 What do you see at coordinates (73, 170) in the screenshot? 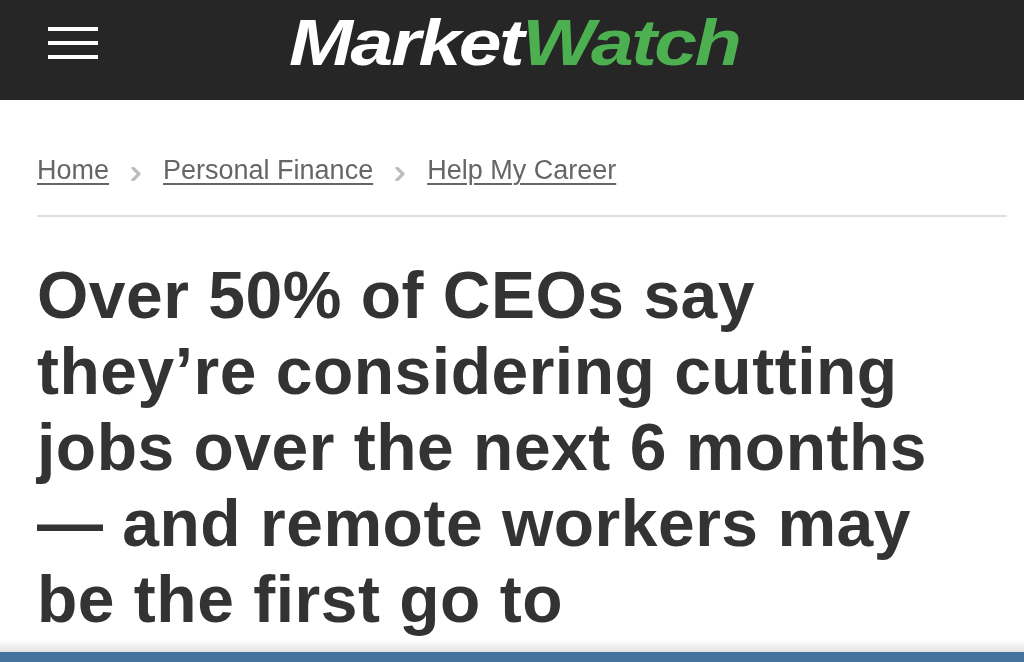
I see `breadcrumb-link: Home` at bounding box center [73, 170].